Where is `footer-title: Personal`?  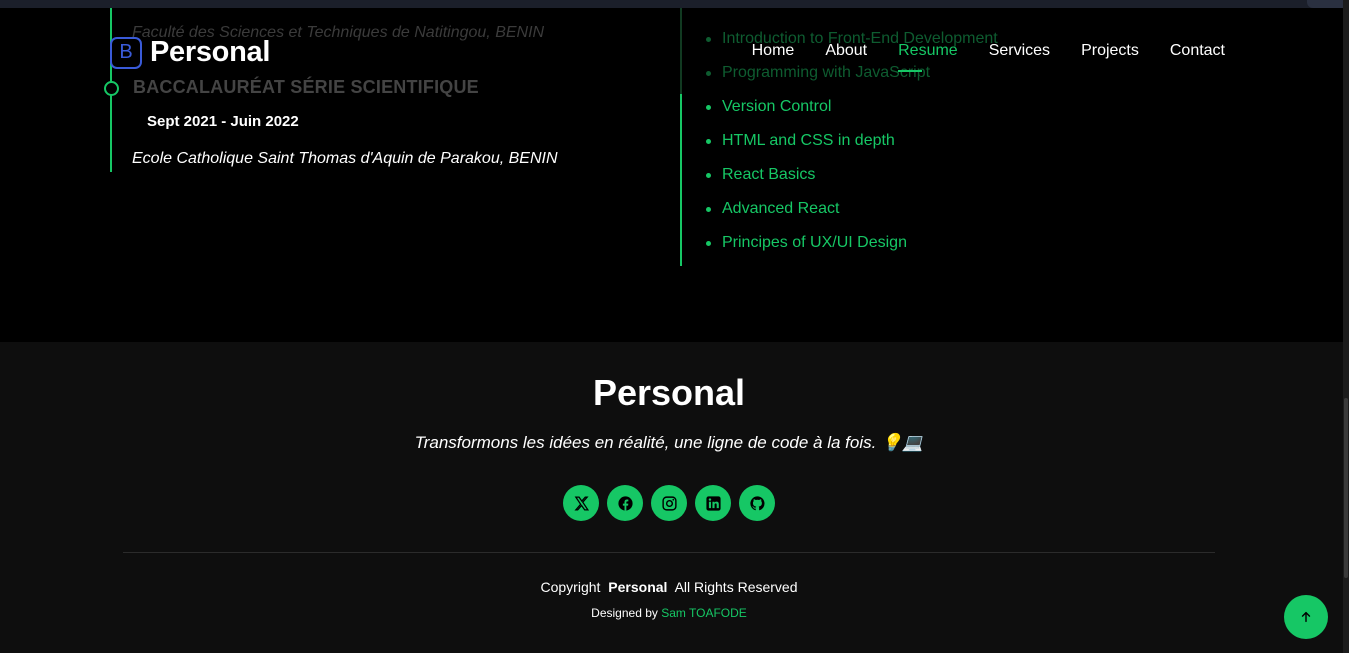 footer-title: Personal is located at coordinates (669, 392).